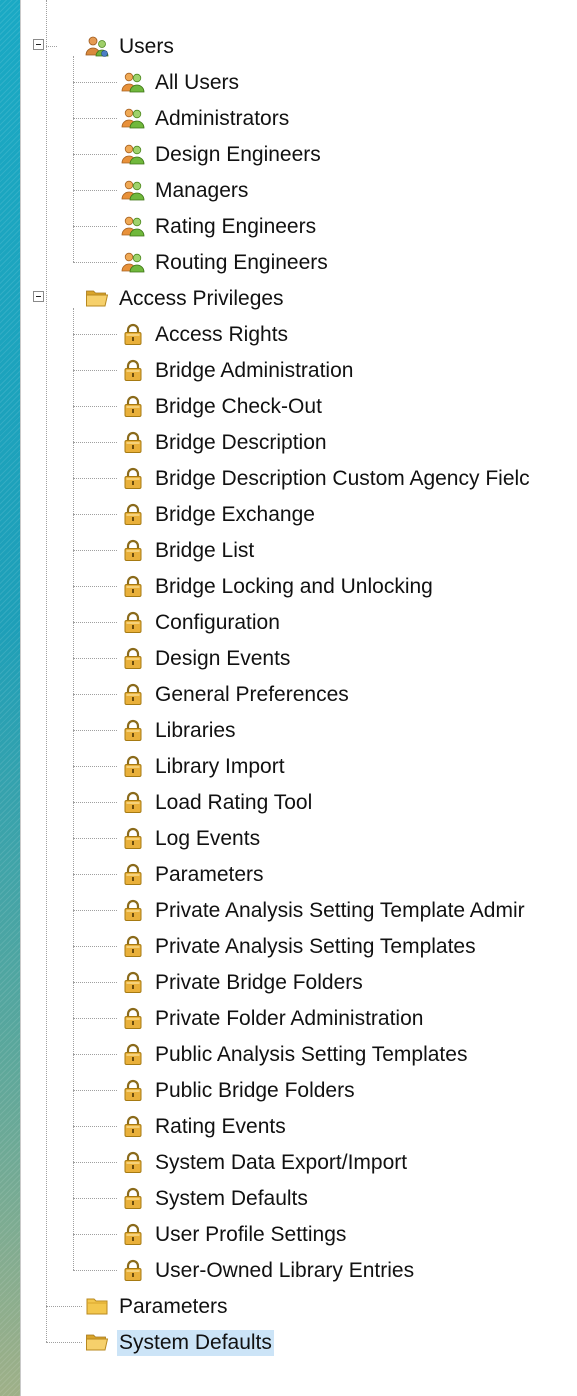 The width and height of the screenshot is (577, 1396). What do you see at coordinates (255, 1090) in the screenshot?
I see `tree-item-label: Public Bridge Folders` at bounding box center [255, 1090].